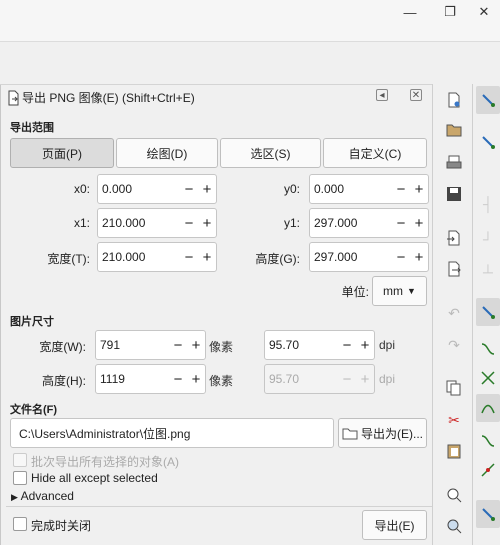 The height and width of the screenshot is (545, 500). What do you see at coordinates (454, 388) in the screenshot?
I see `copy-icon` at bounding box center [454, 388].